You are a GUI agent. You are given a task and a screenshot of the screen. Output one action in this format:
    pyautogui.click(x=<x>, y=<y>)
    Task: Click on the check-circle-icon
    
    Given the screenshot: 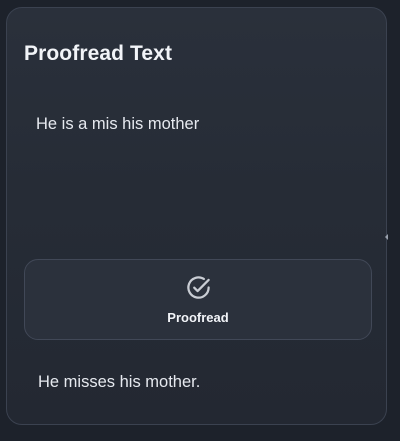 What is the action you would take?
    pyautogui.click(x=198, y=287)
    